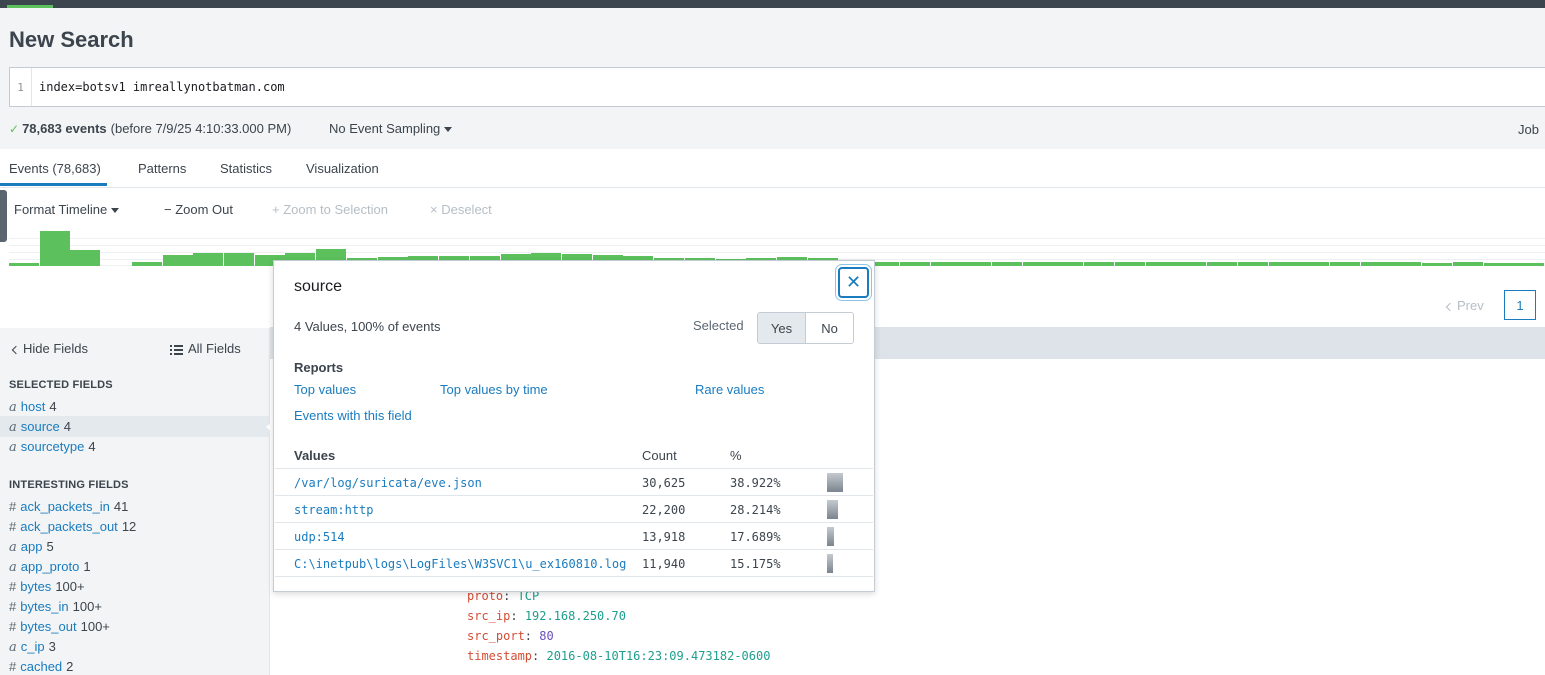 The height and width of the screenshot is (675, 1545). Describe the element at coordinates (755, 510) in the screenshot. I see `value-percent: 28.214%` at that location.